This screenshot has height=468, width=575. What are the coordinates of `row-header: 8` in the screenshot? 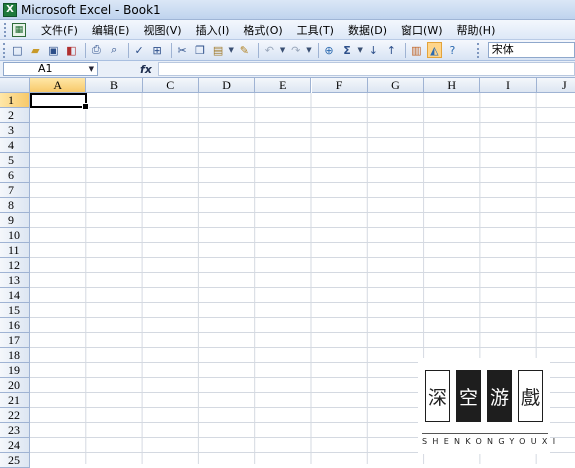 It's located at (15, 205).